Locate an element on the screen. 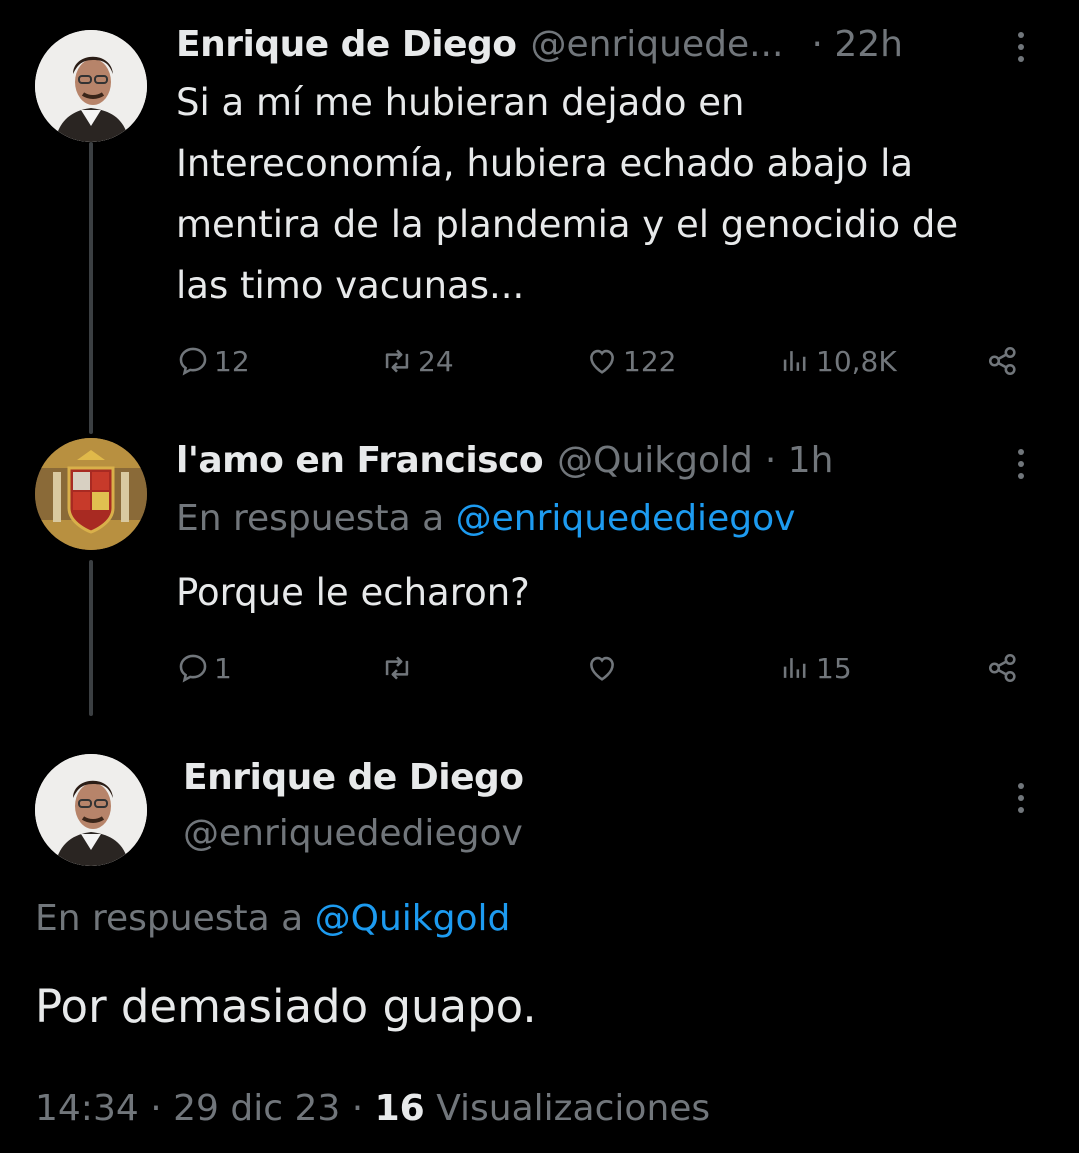 This screenshot has height=1153, width=1079. reply-context: En respuesta a @Quikgold is located at coordinates (272, 918).